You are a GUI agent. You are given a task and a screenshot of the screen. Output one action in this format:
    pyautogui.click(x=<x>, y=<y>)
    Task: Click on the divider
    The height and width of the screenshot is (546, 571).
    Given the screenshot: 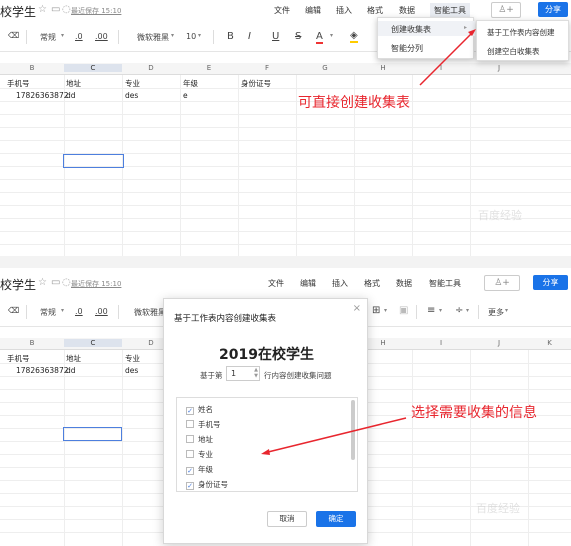 What is the action you would take?
    pyautogui.click(x=285, y=262)
    